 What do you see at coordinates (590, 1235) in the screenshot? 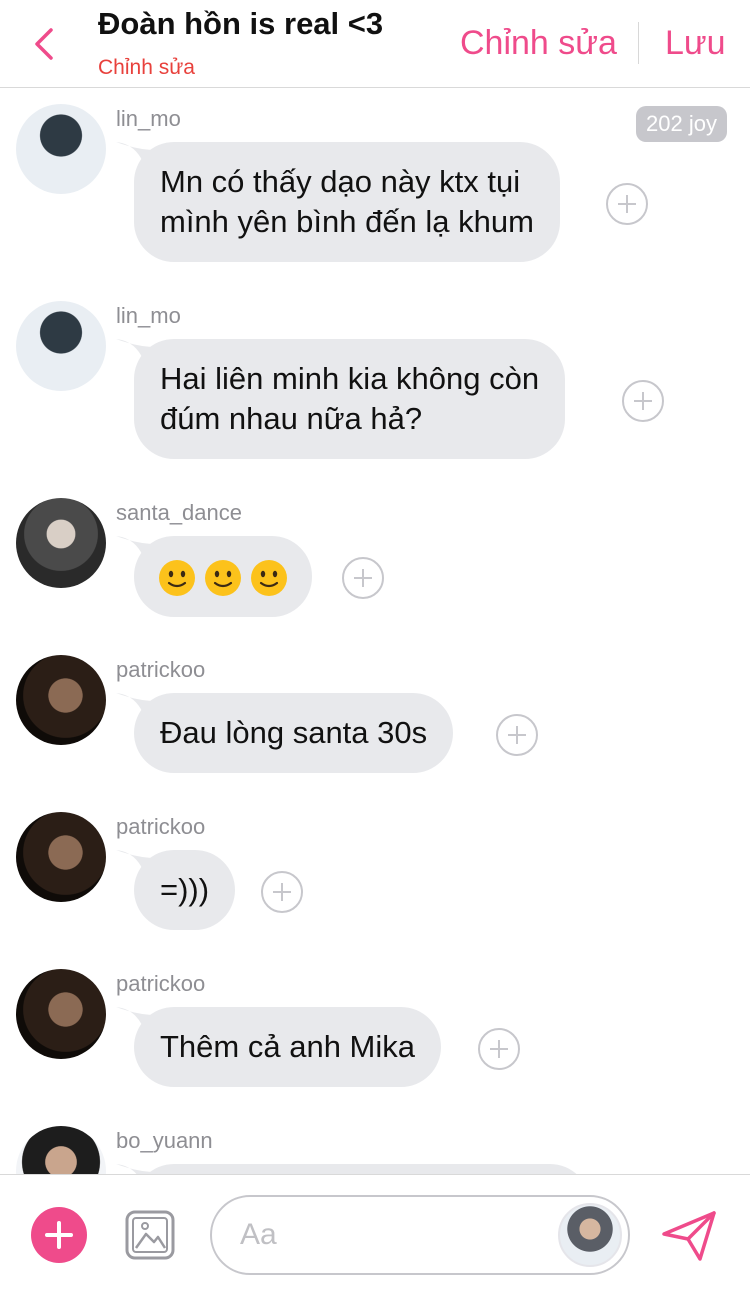
I see `sticker-avatar` at bounding box center [590, 1235].